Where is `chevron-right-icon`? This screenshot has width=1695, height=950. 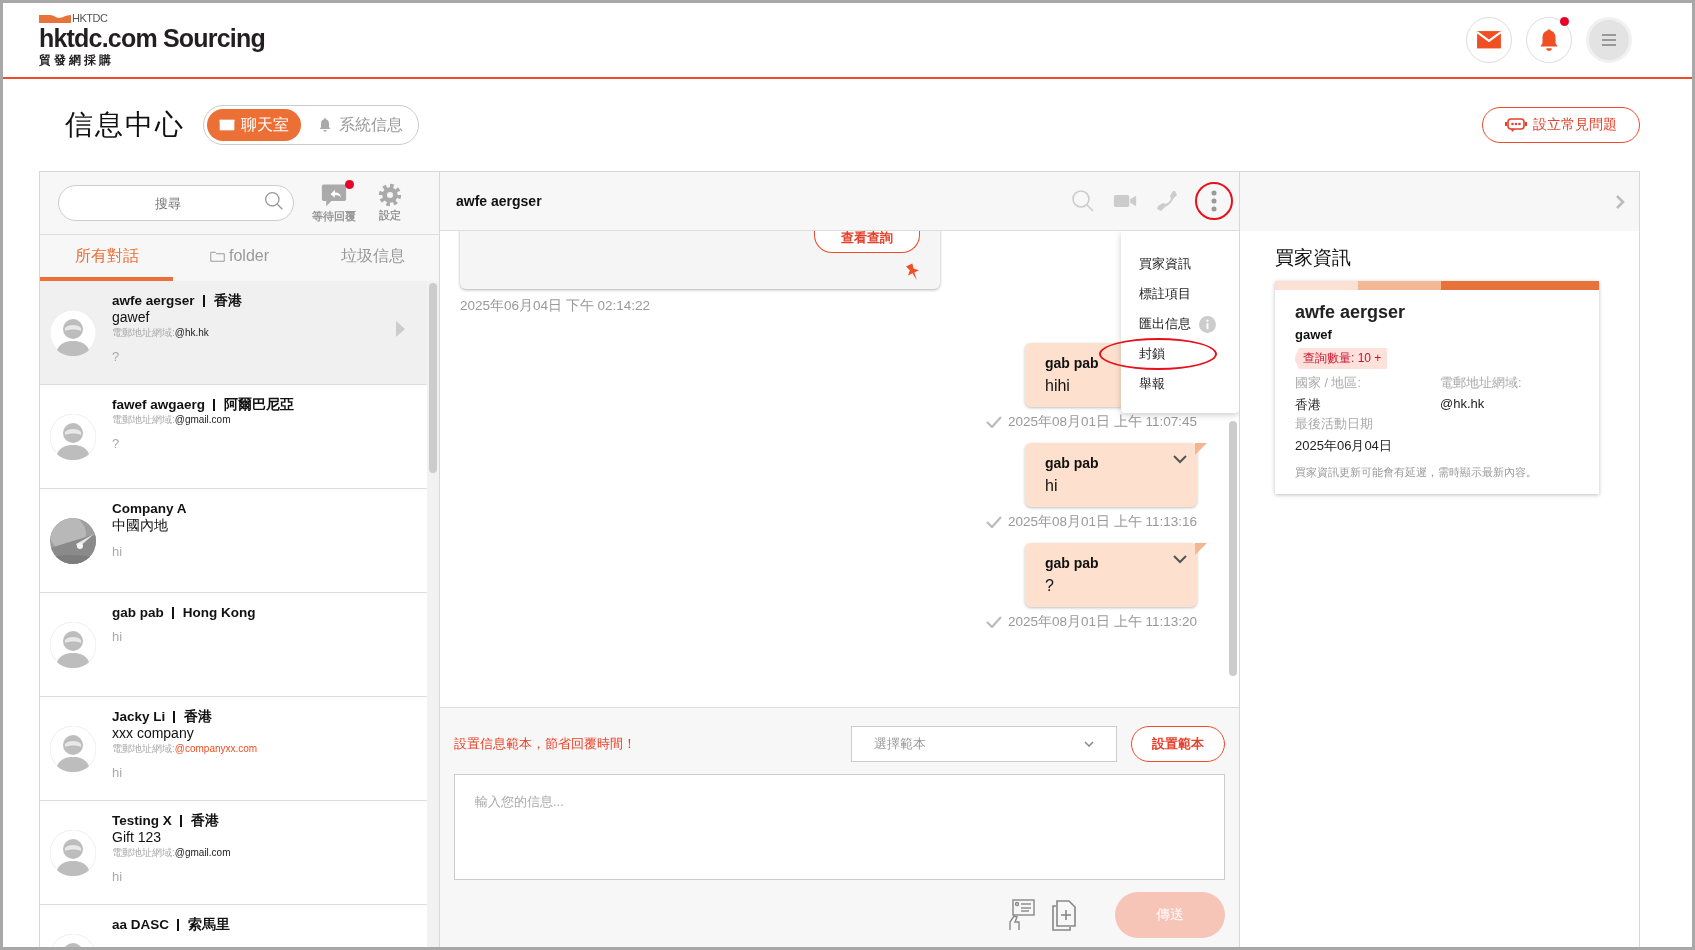 chevron-right-icon is located at coordinates (1620, 201).